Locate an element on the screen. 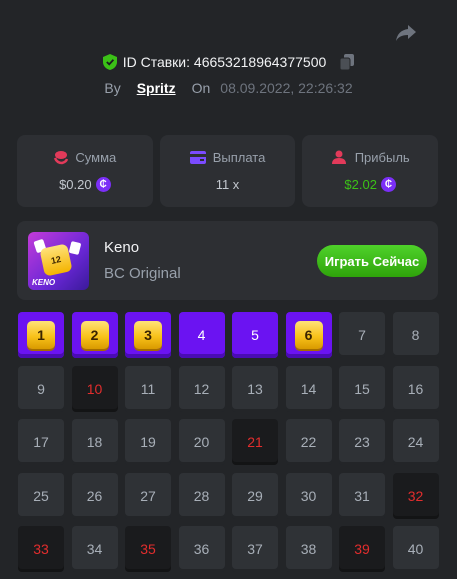 Image resolution: width=457 pixels, height=579 pixels. keno-cell-29: 29 is located at coordinates (255, 495).